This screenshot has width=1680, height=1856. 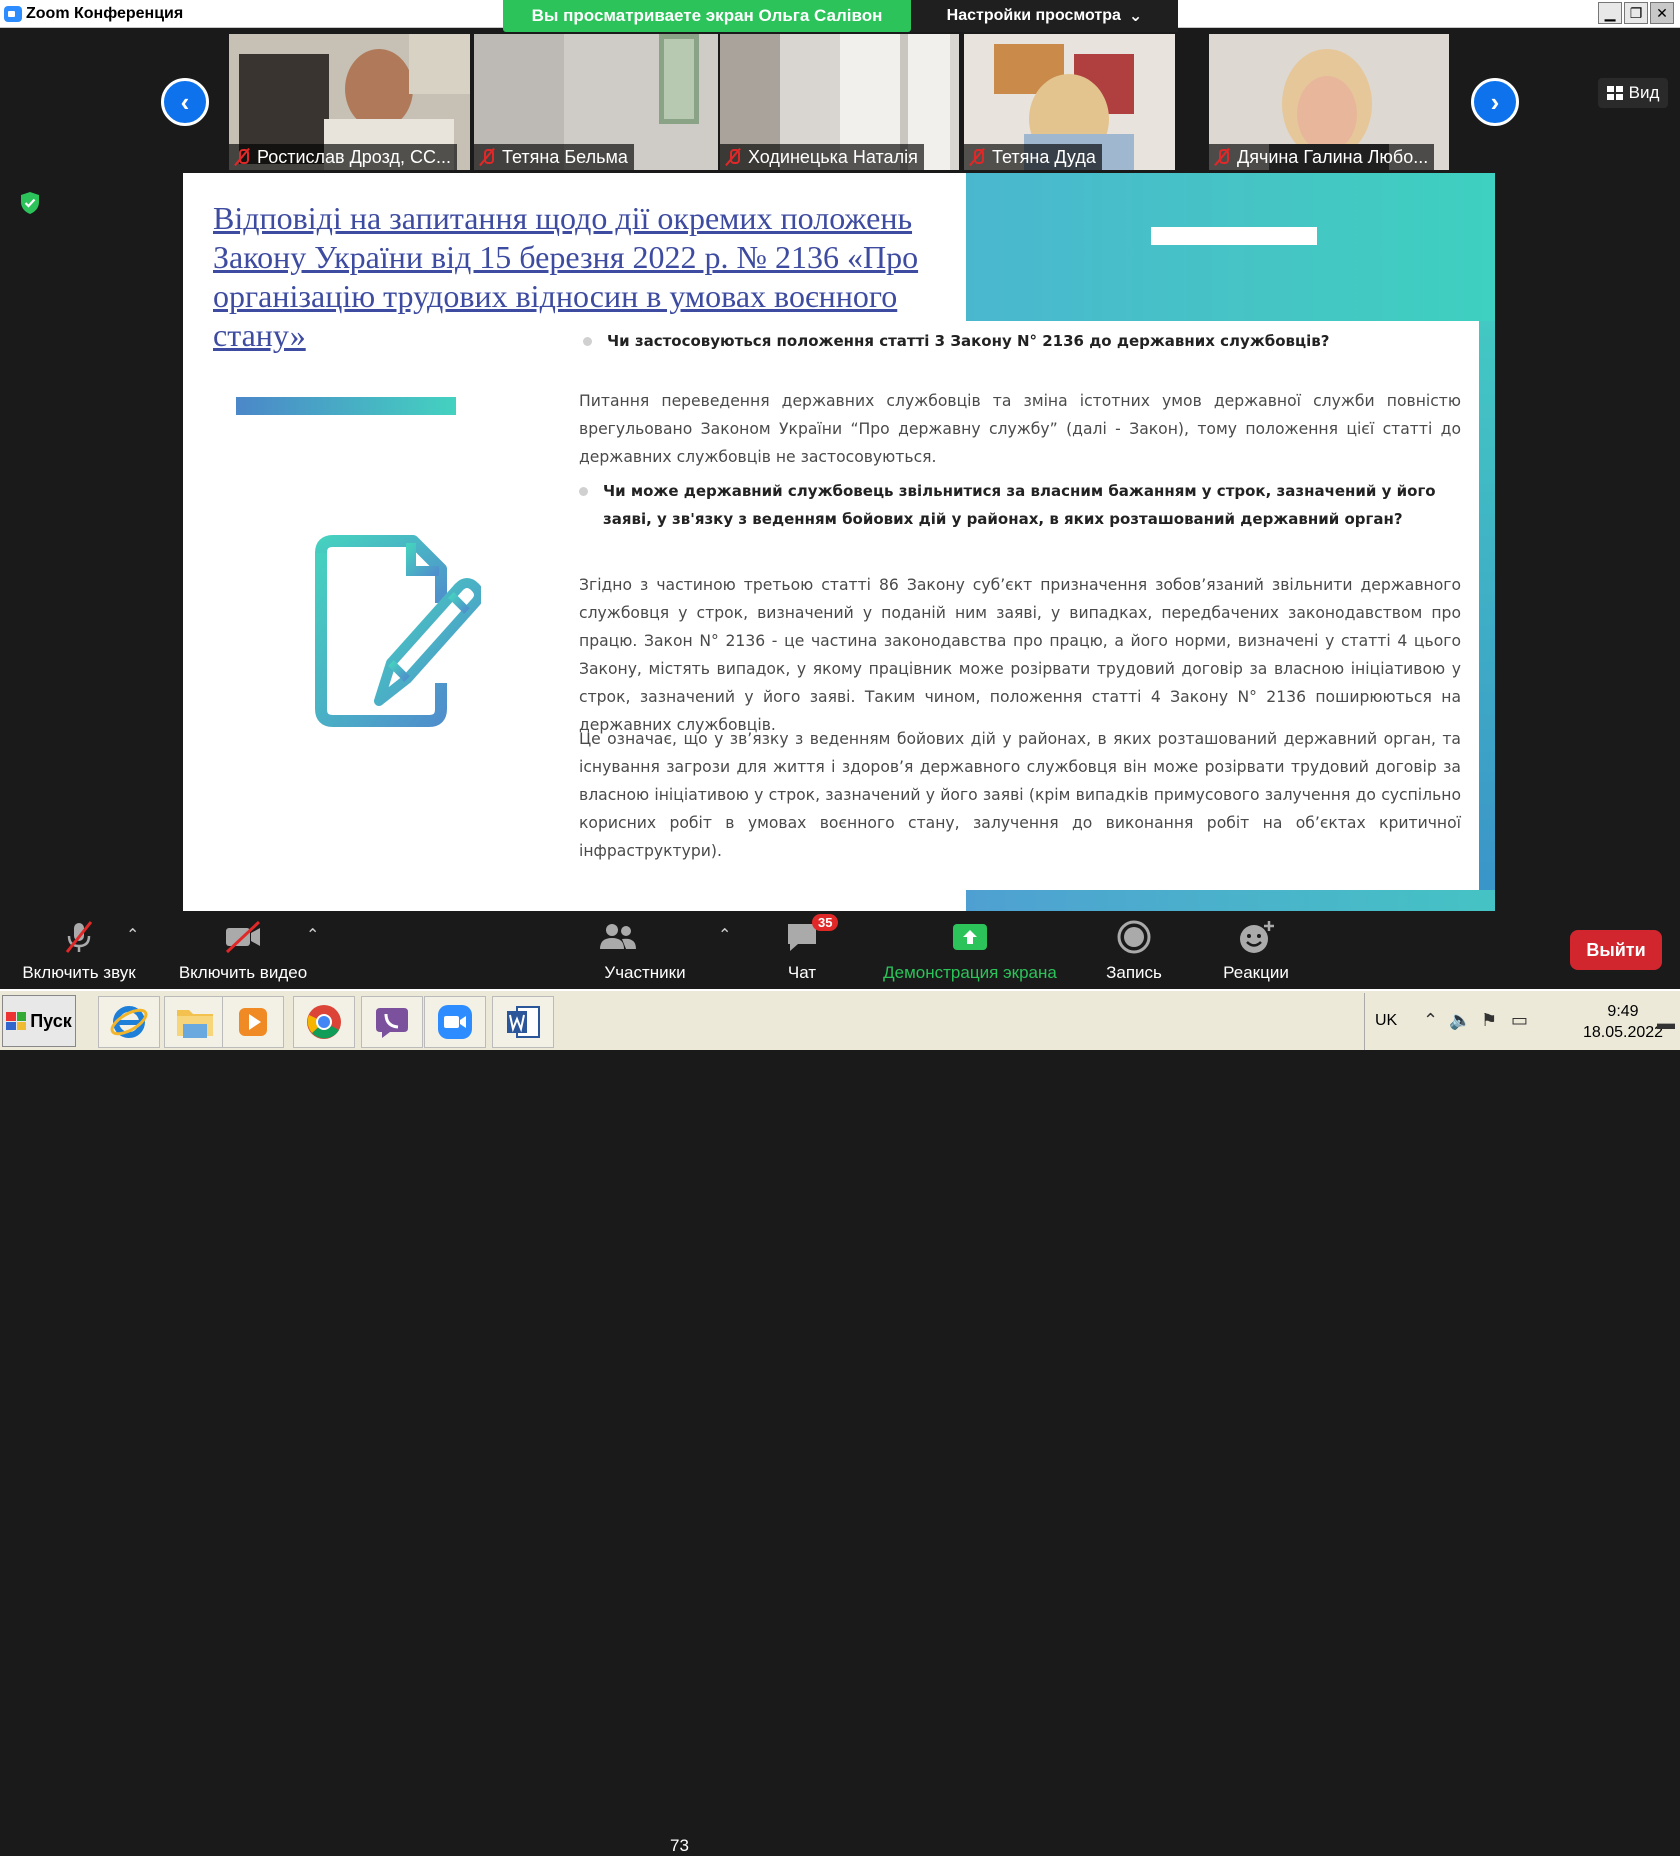 I want to click on leave-meeting-button: Выйти, so click(x=1616, y=950).